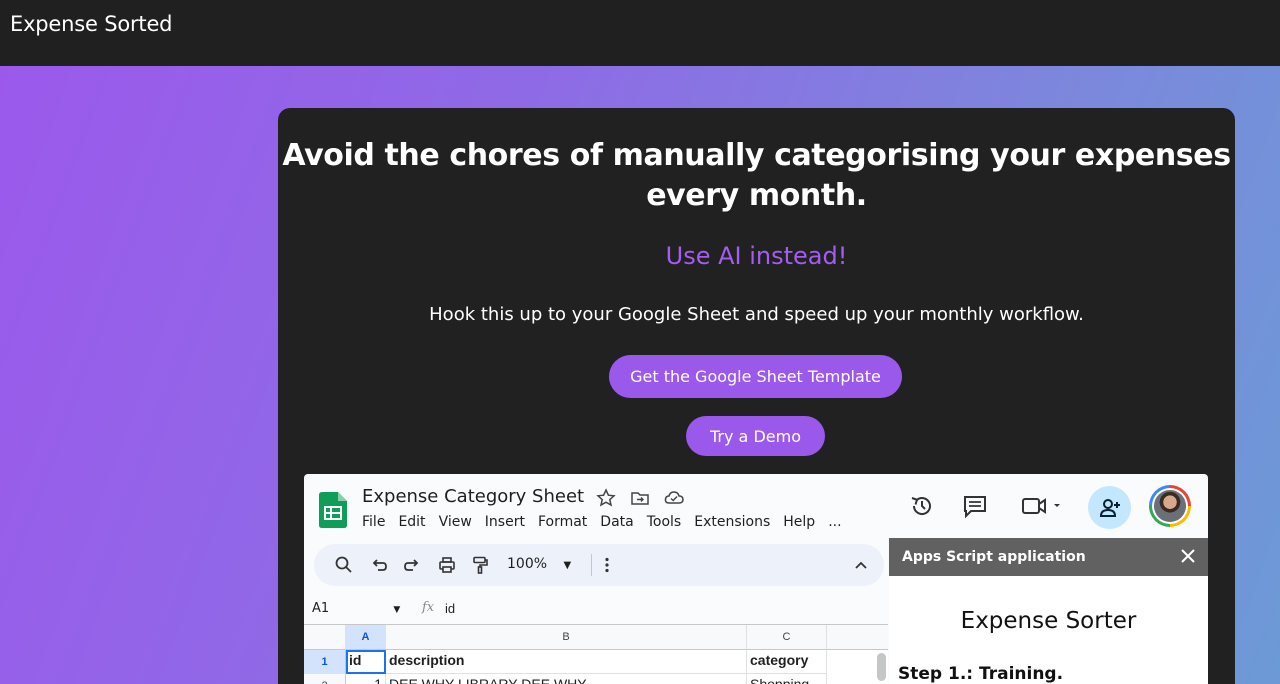 This screenshot has height=684, width=1280. What do you see at coordinates (379, 565) in the screenshot?
I see `undo-icon` at bounding box center [379, 565].